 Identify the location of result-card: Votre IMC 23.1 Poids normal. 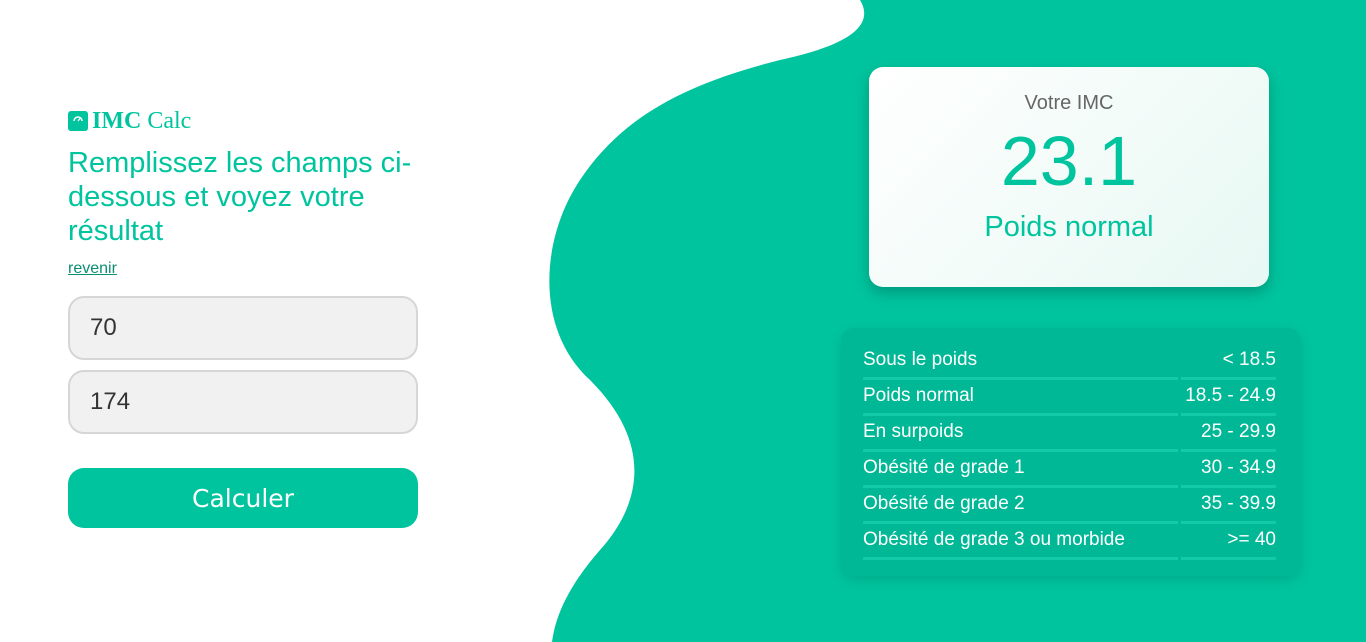
(1069, 177).